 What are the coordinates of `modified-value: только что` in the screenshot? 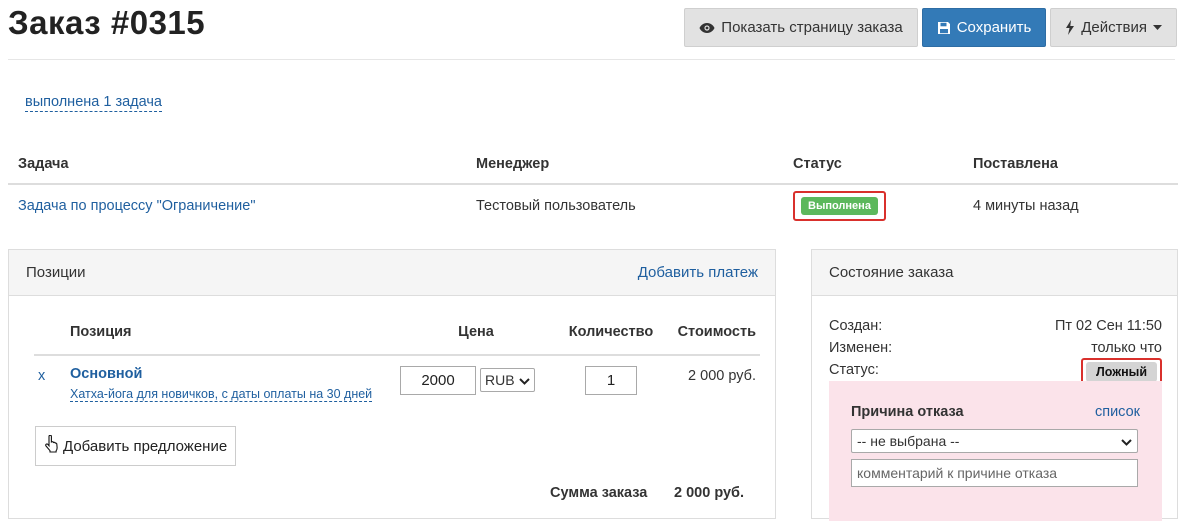 It's located at (1126, 348).